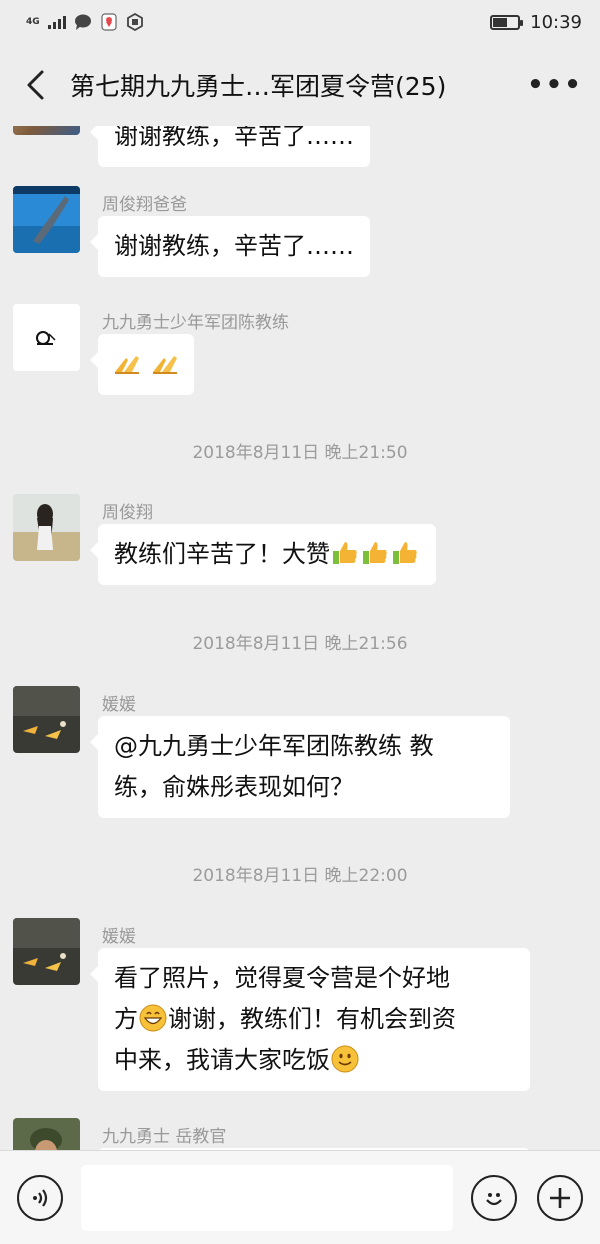 The height and width of the screenshot is (1244, 600). Describe the element at coordinates (134, 22) in the screenshot. I see `app-notification-icon` at that location.